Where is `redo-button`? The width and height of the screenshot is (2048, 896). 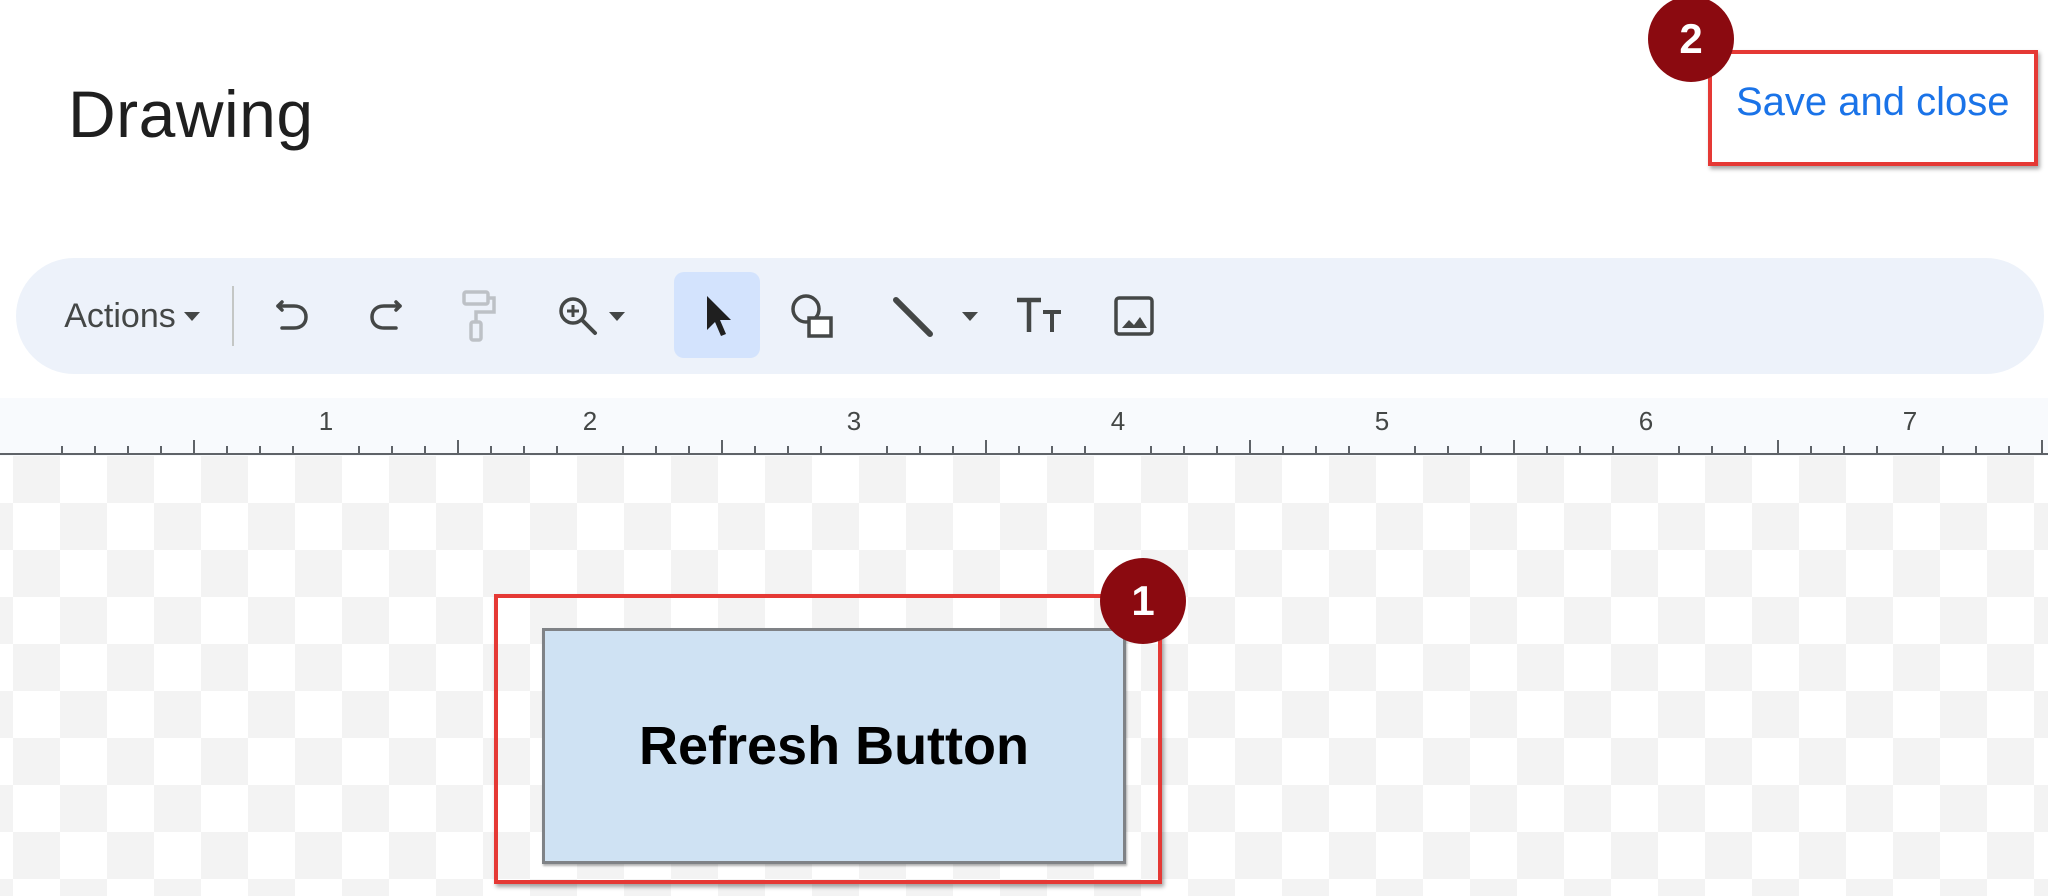 redo-button is located at coordinates (386, 316).